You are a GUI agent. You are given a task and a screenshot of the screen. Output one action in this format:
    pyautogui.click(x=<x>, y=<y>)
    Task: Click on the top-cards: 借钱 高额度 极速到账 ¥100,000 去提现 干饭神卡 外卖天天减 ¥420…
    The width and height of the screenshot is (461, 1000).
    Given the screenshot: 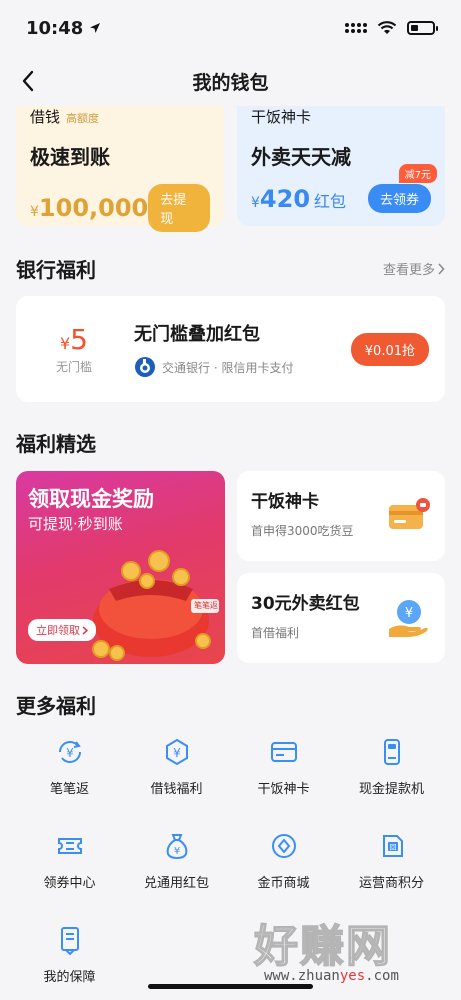 What is the action you would take?
    pyautogui.click(x=230, y=169)
    